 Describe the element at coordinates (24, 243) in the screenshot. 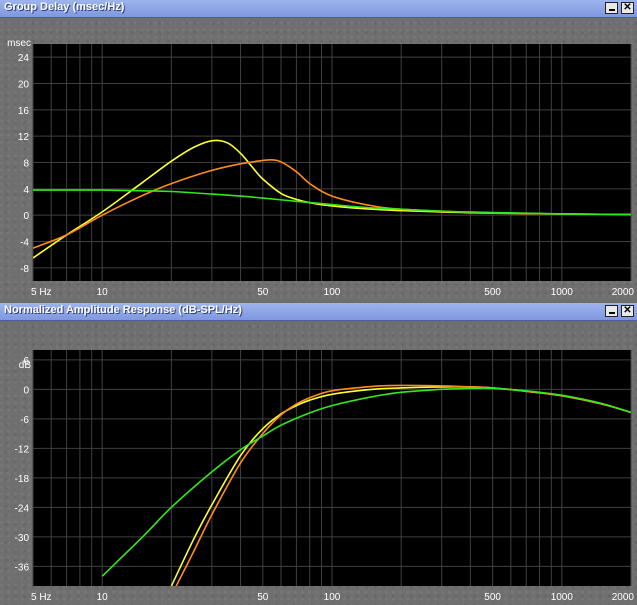

I see `y-tick-label: -4` at that location.